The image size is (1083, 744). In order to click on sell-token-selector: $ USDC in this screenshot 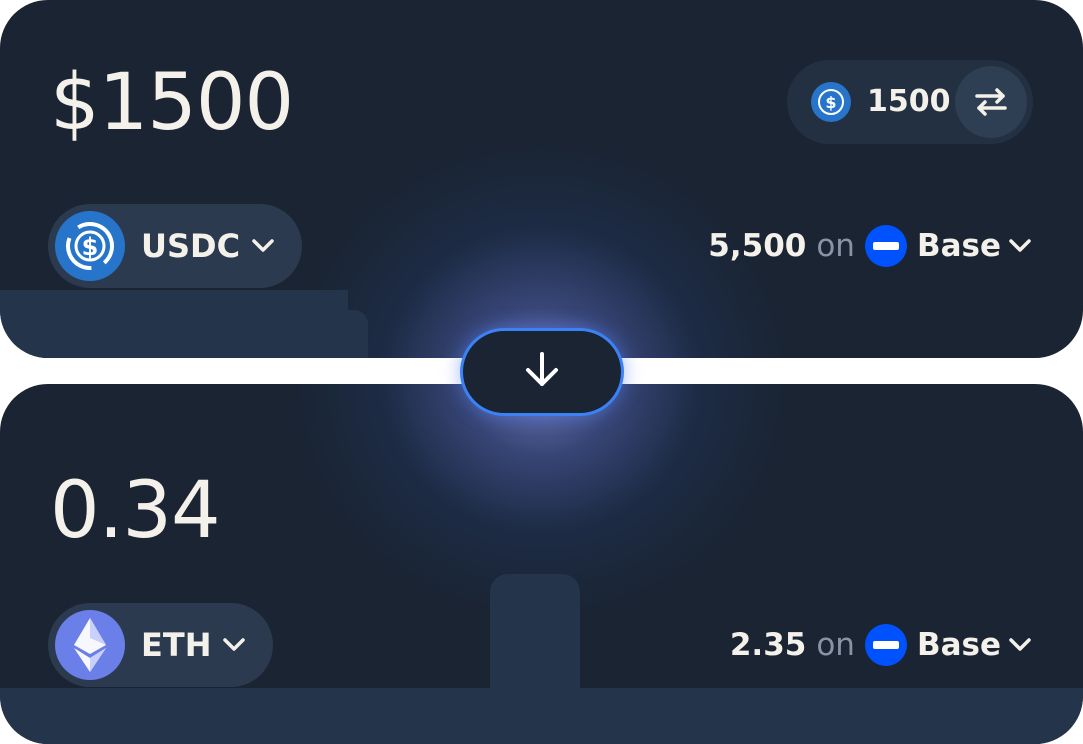, I will do `click(175, 246)`.